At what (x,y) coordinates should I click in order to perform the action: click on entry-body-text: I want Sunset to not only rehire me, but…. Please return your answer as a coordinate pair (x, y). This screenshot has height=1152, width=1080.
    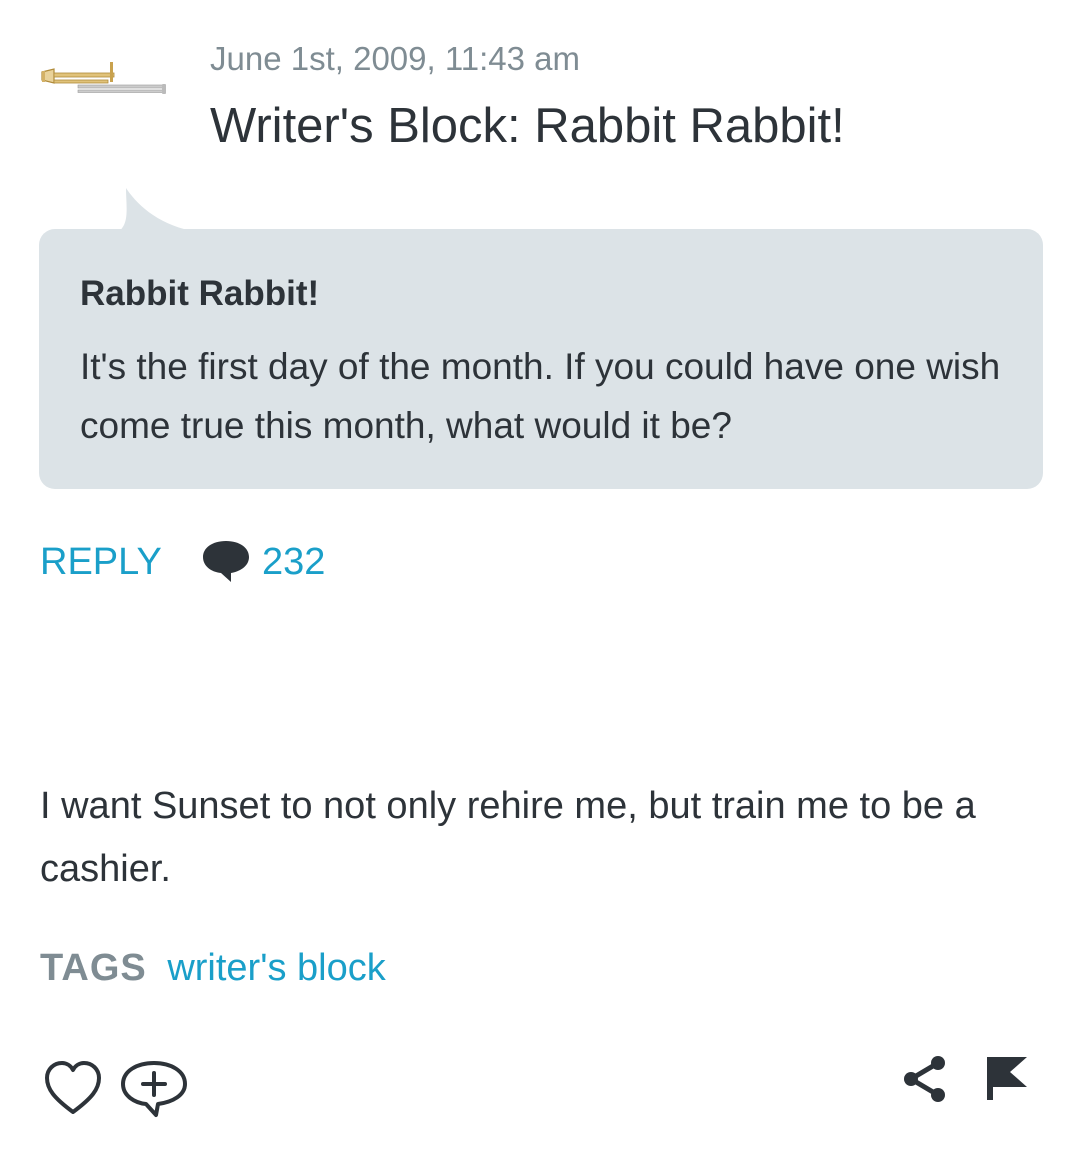
    Looking at the image, I should click on (508, 837).